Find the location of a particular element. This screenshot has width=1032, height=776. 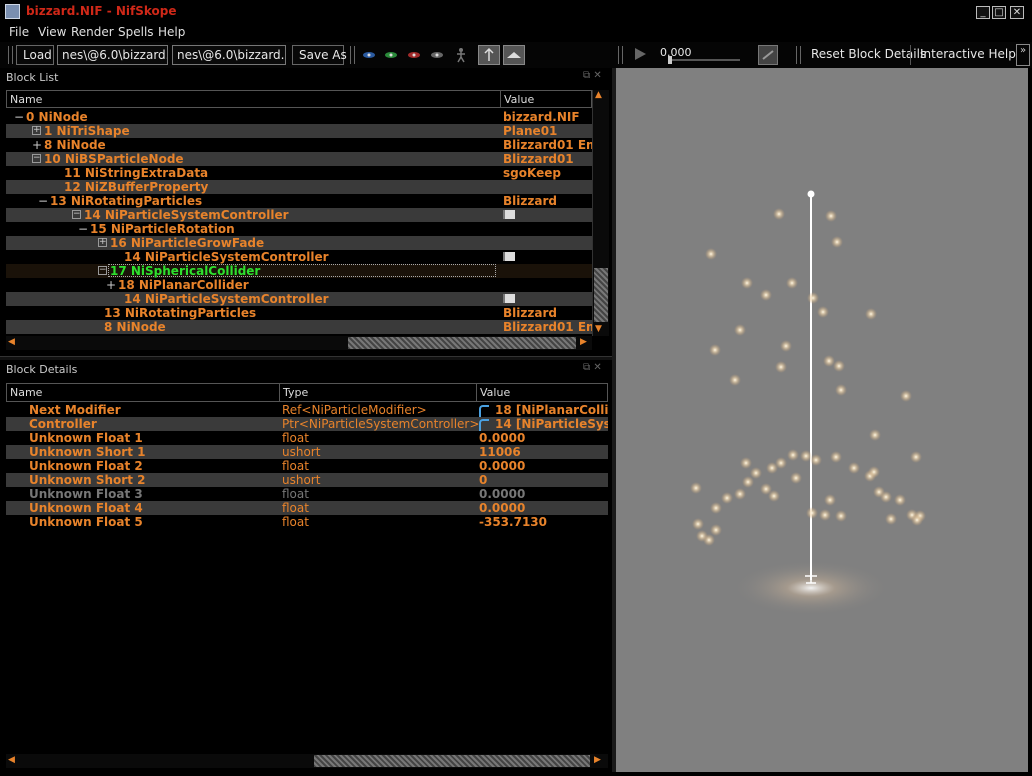

detail-value: 11006 is located at coordinates (500, 452).